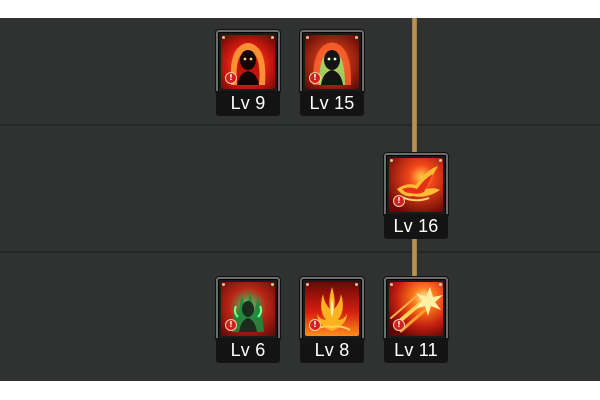 This screenshot has width=600, height=400. Describe the element at coordinates (416, 226) in the screenshot. I see `skill-level-label: Lv 16` at that location.